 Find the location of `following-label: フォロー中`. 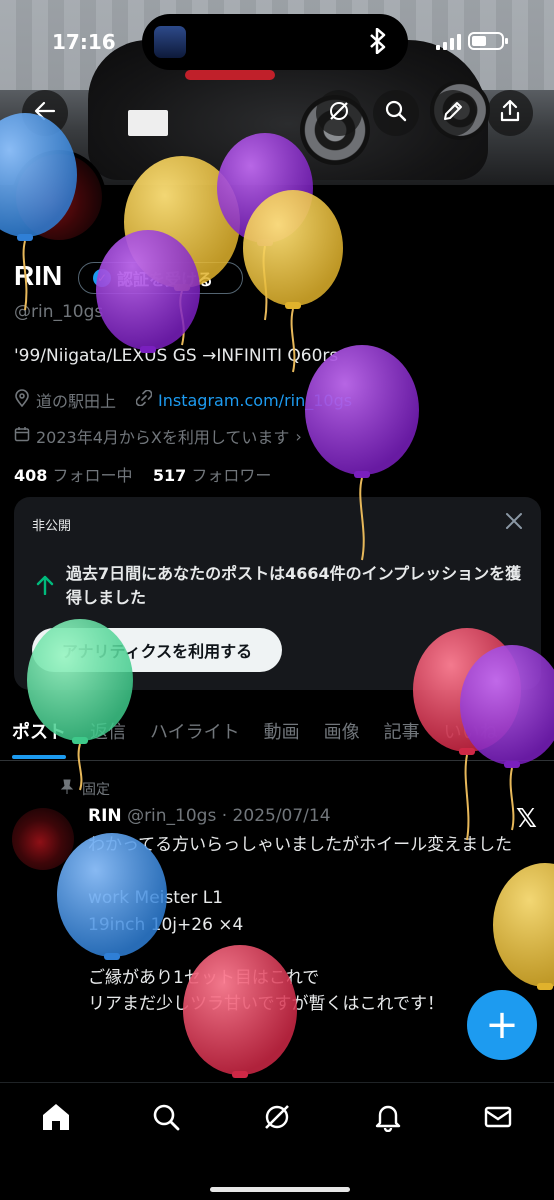

following-label: フォロー中 is located at coordinates (92, 475).